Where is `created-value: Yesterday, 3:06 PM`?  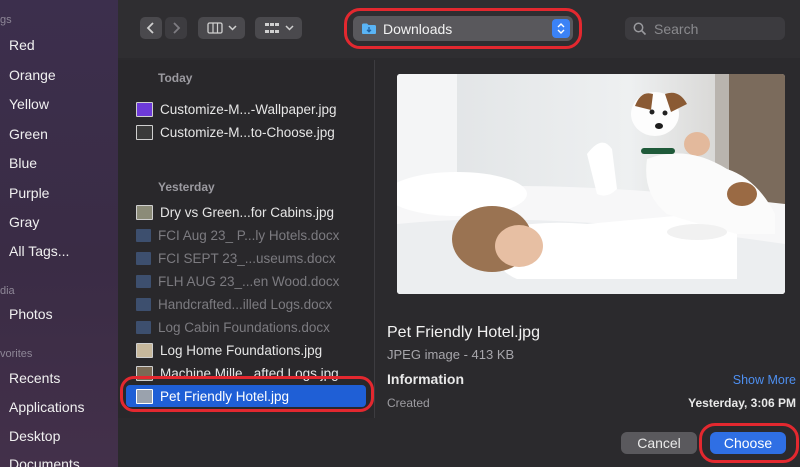 created-value: Yesterday, 3:06 PM is located at coordinates (742, 403).